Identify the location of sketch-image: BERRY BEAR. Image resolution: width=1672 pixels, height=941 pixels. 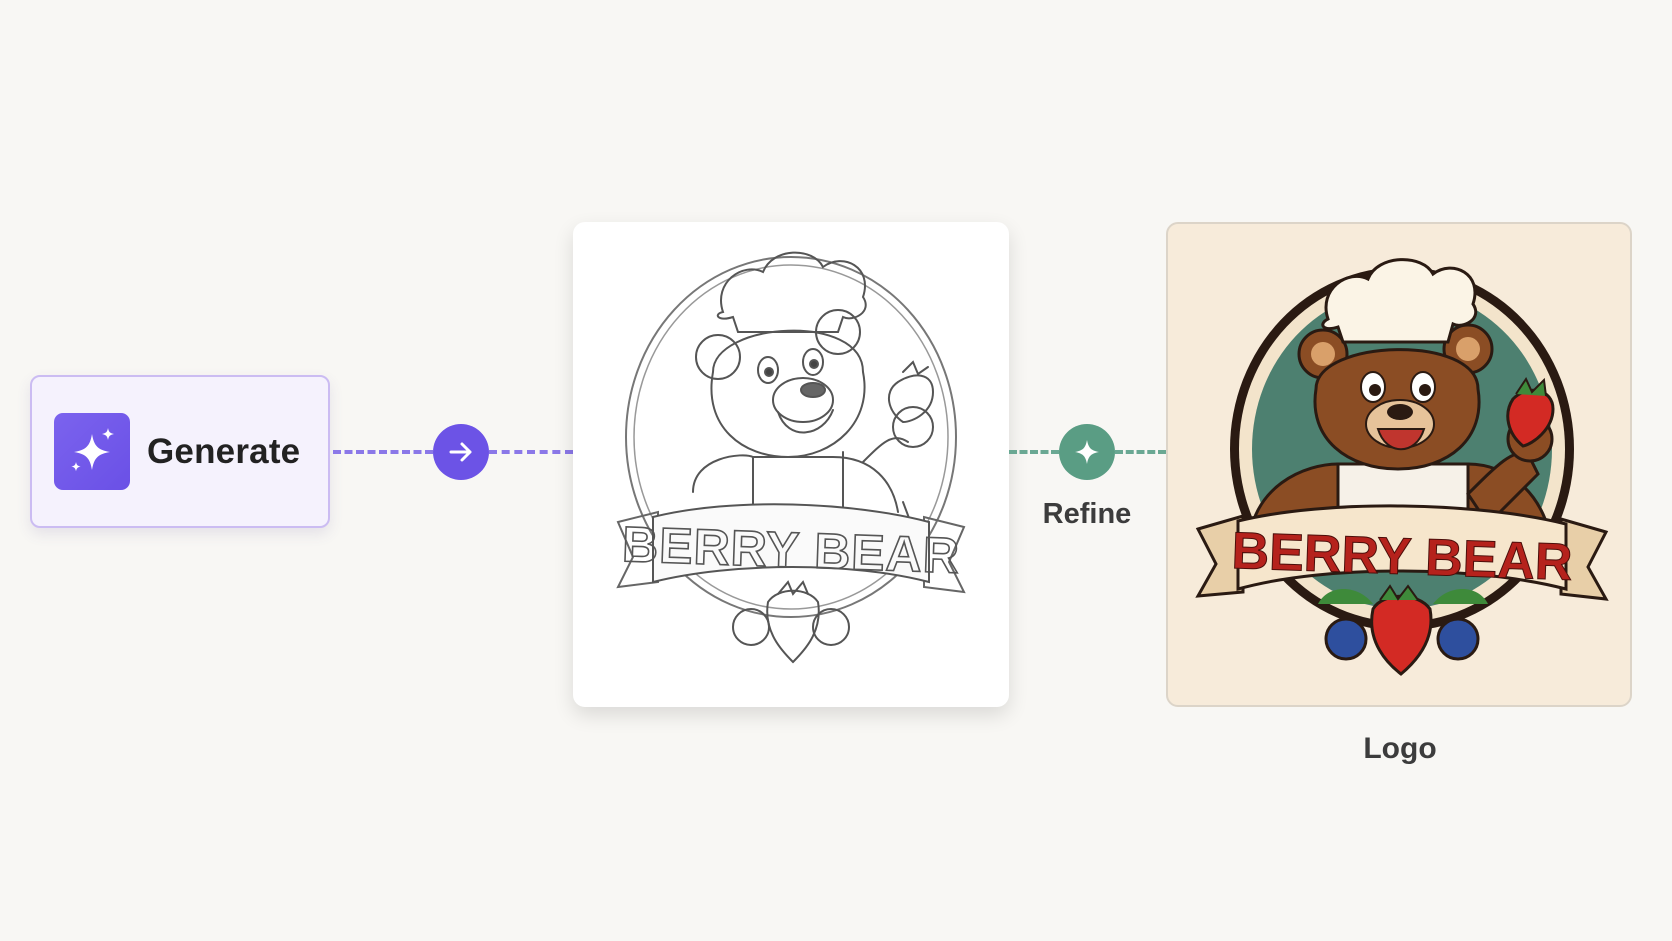
(791, 464).